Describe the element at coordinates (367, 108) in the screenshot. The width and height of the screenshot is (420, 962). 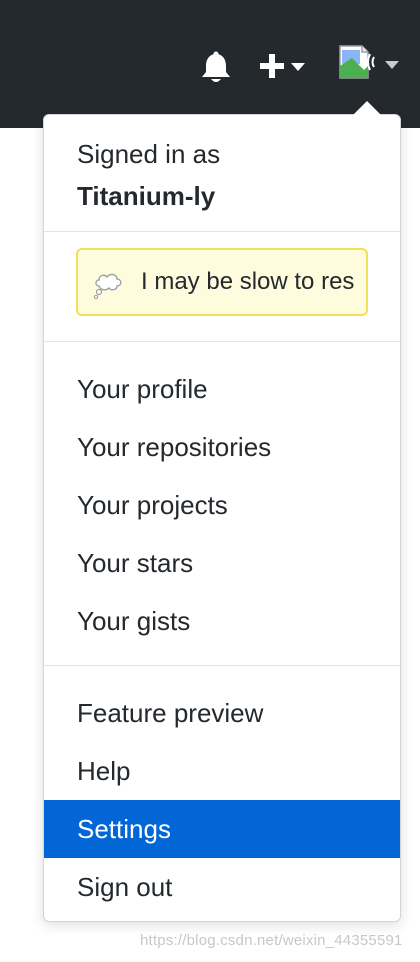
I see `dropdown-caret` at that location.